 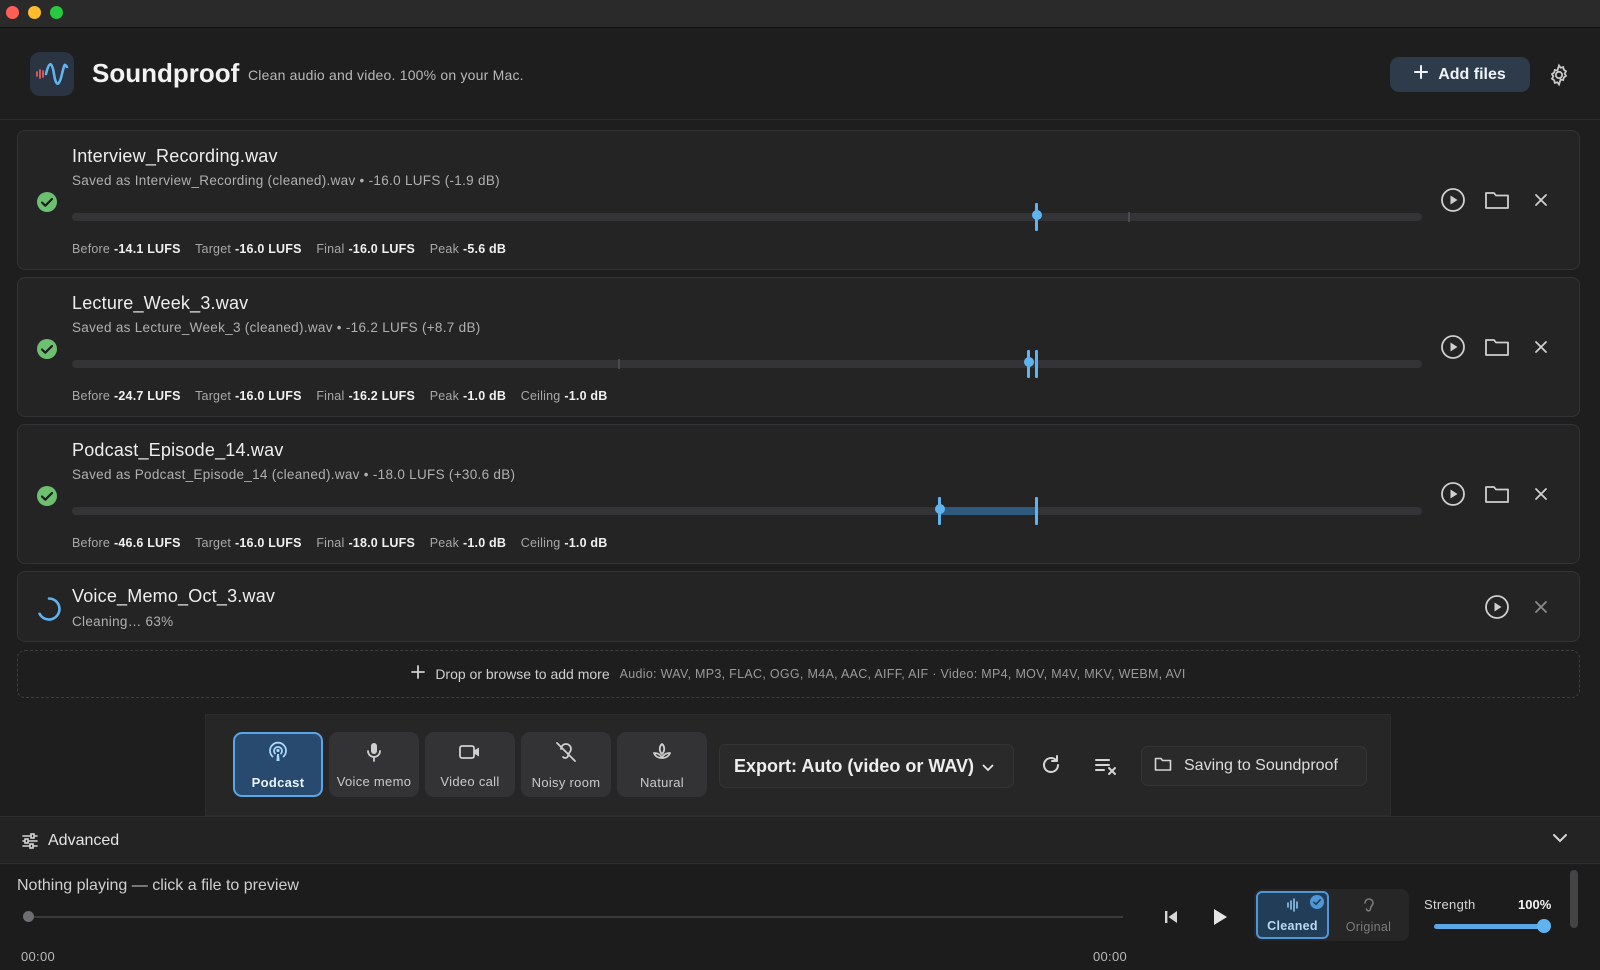 I want to click on add-files-button: Add files, so click(x=1460, y=74).